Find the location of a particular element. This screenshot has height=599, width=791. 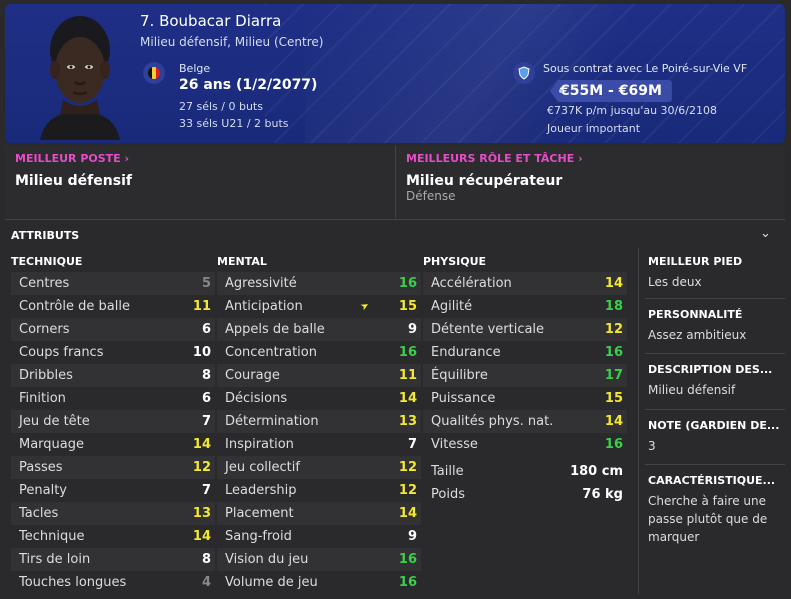

attribute-row: Touches longues 4 is located at coordinates (113, 582).